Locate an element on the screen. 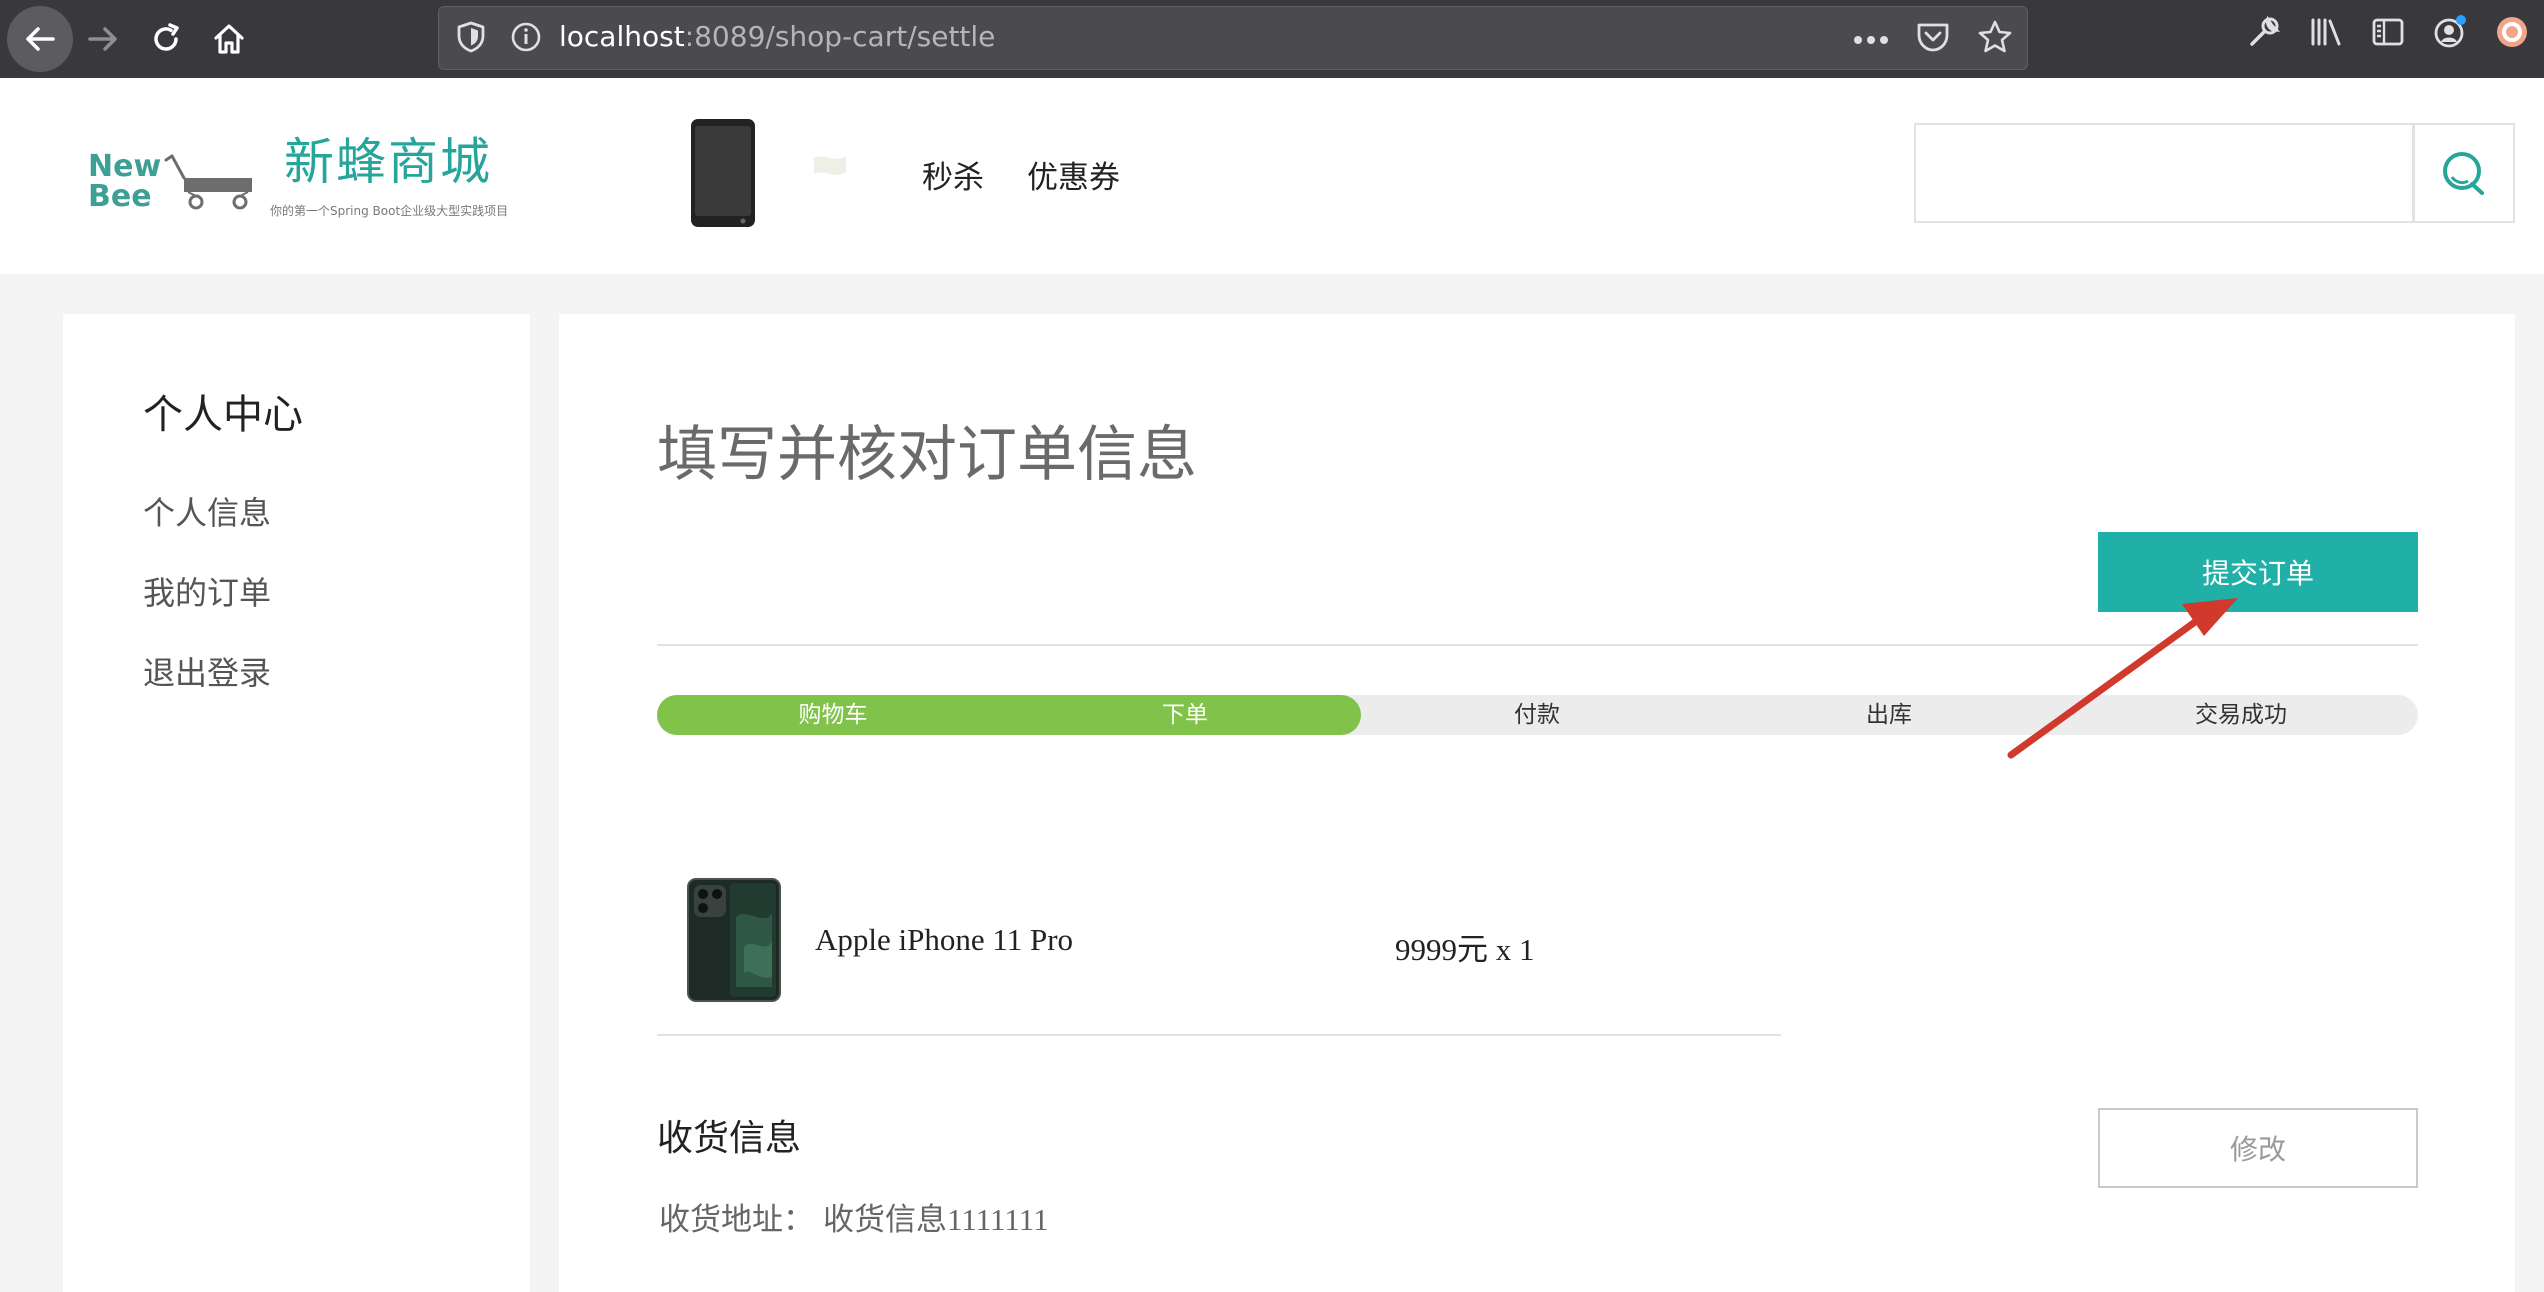 Image resolution: width=2544 pixels, height=1292 pixels. url-text: localhost:8089/shop-cart/settle is located at coordinates (777, 37).